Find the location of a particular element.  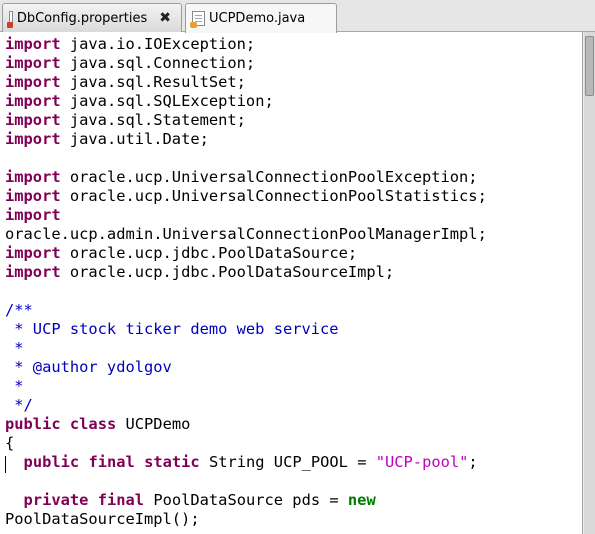

code-line: import java.sql.ResultSet; is located at coordinates (125, 82).